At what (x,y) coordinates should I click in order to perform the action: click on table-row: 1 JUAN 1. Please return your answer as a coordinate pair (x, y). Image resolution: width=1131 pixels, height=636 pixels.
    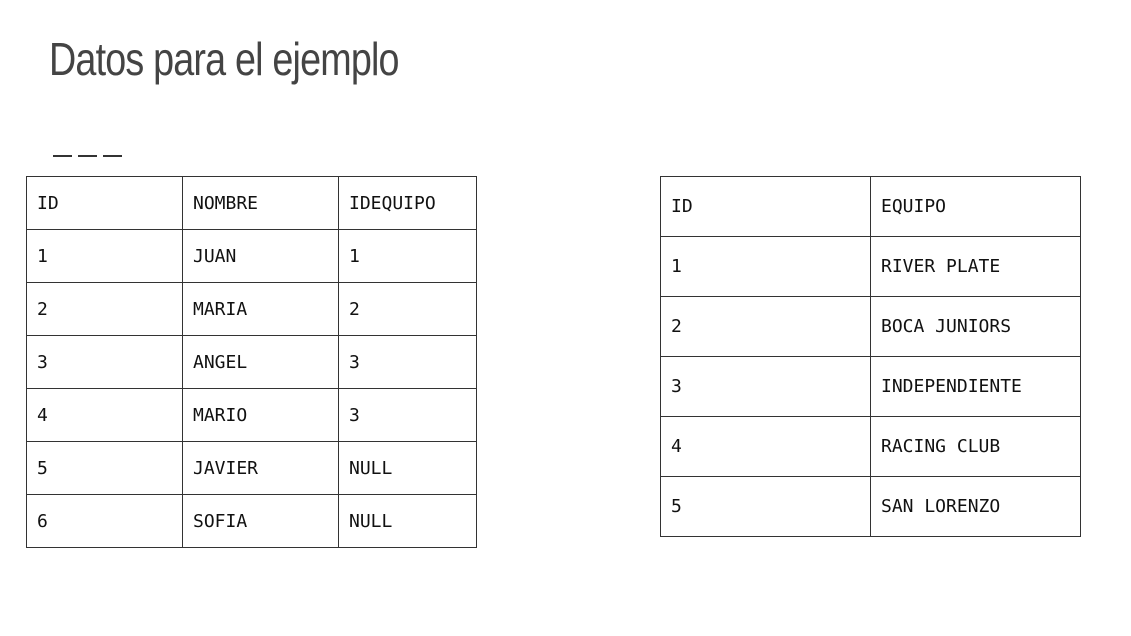
    Looking at the image, I should click on (251, 256).